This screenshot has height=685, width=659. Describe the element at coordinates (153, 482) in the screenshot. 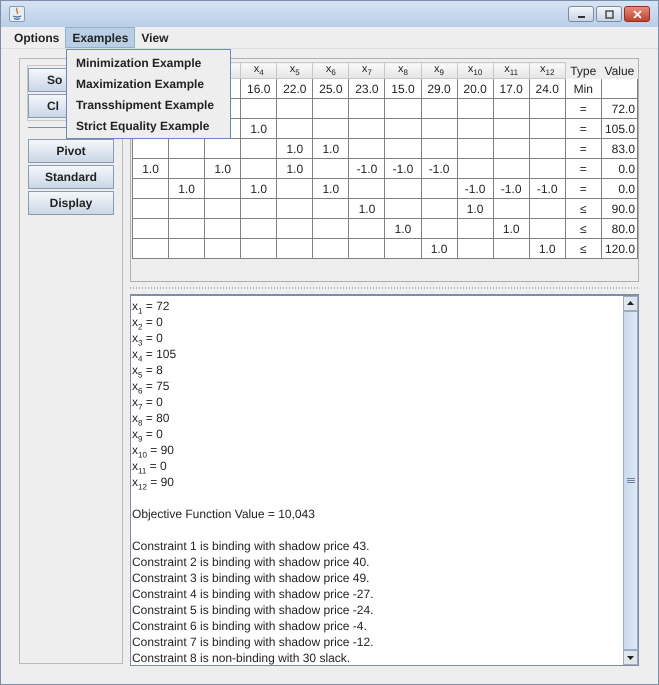

I see `output-line: x$_{12}$ = 90` at that location.